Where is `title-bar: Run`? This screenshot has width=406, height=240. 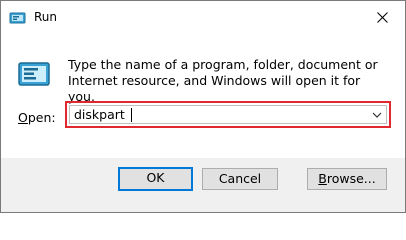 title-bar: Run is located at coordinates (203, 17).